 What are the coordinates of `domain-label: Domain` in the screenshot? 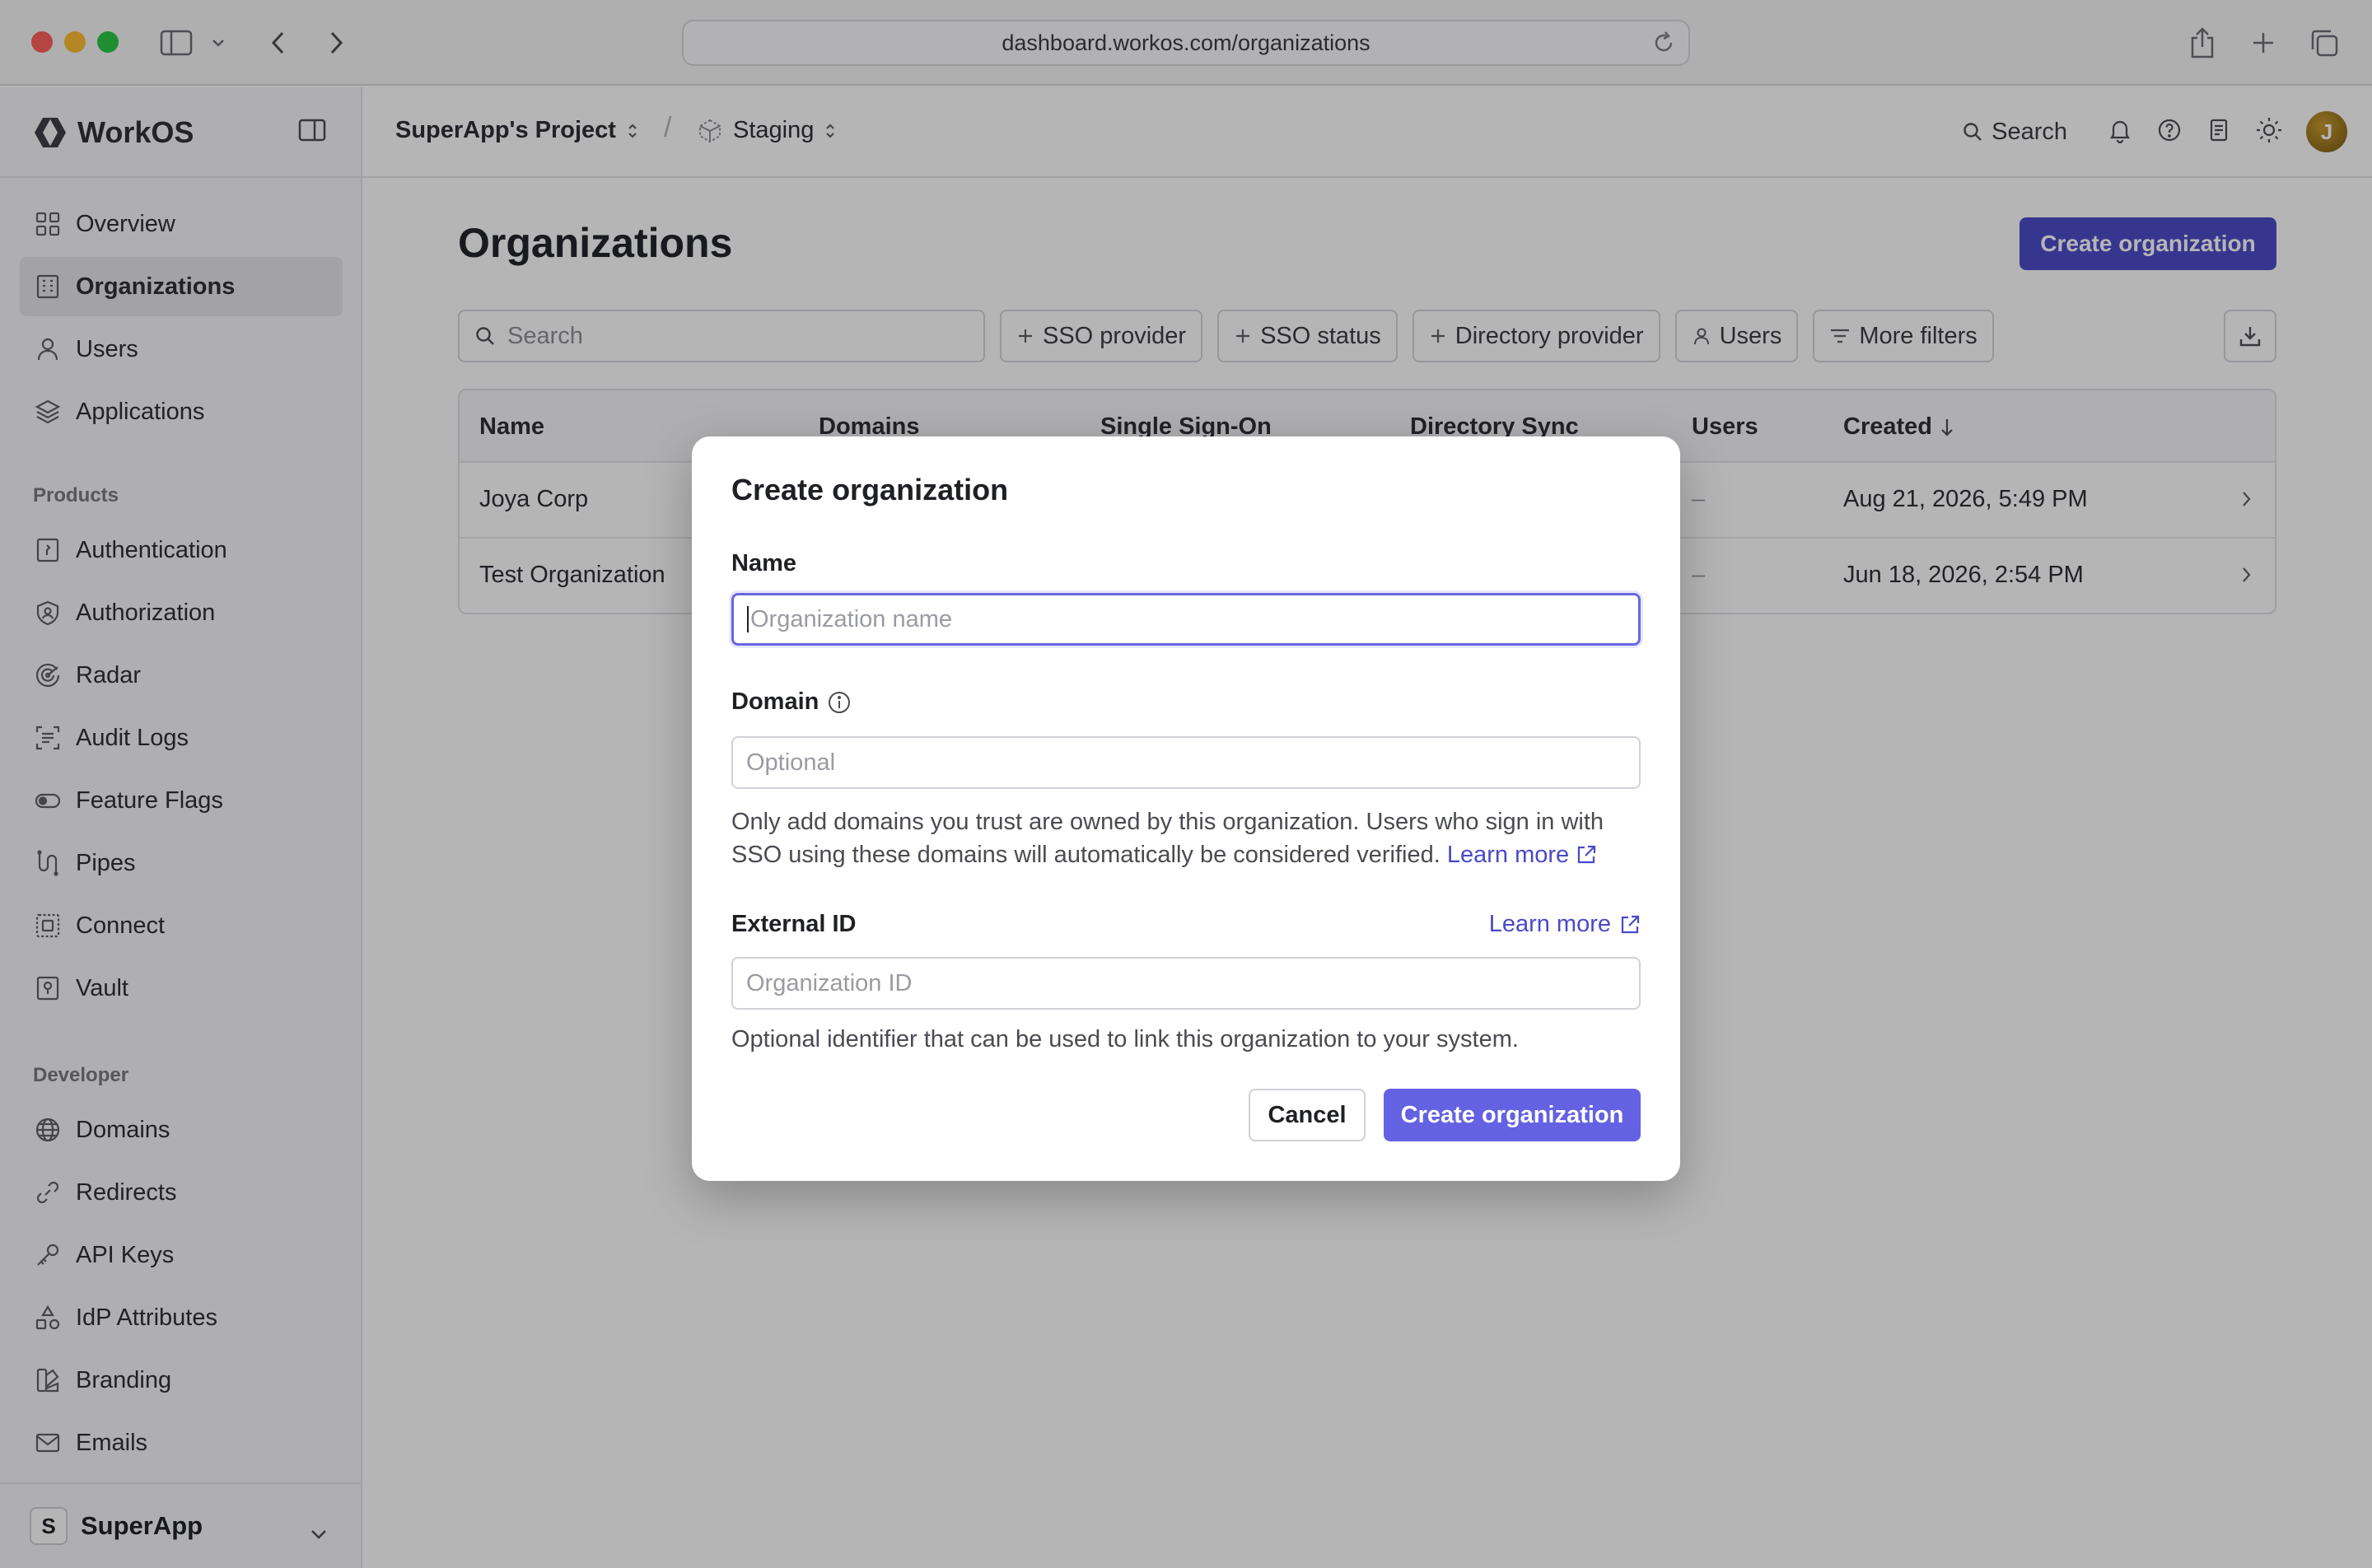 It's located at (791, 702).